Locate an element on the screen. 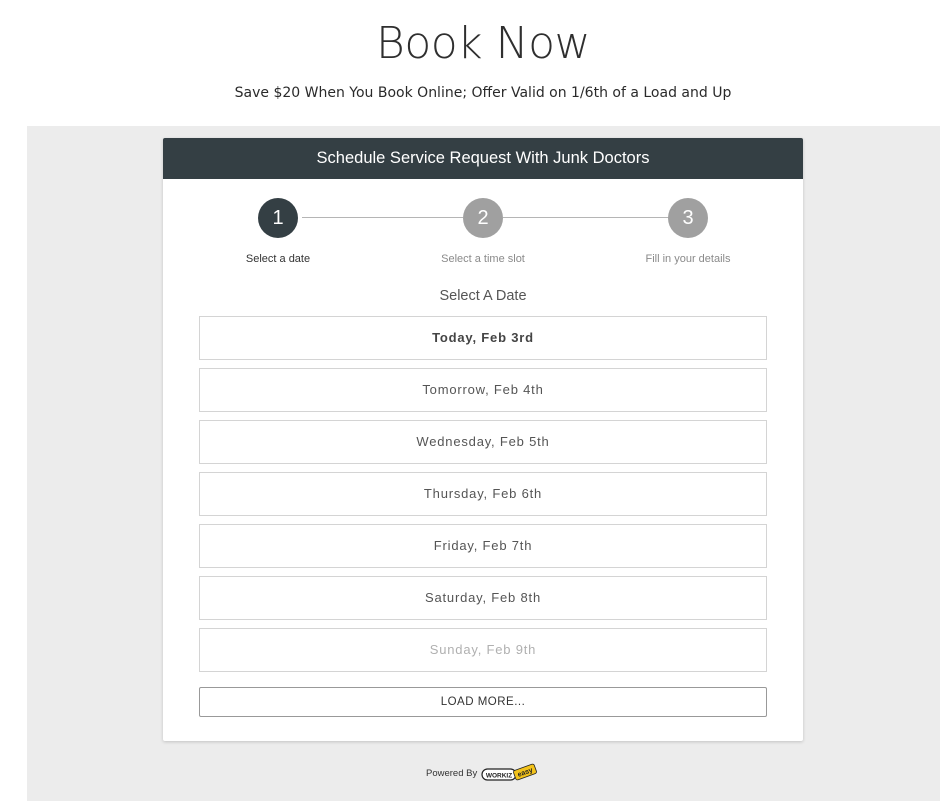 Image resolution: width=946 pixels, height=801 pixels. date-option-friday: Friday, Feb 7th is located at coordinates (483, 546).